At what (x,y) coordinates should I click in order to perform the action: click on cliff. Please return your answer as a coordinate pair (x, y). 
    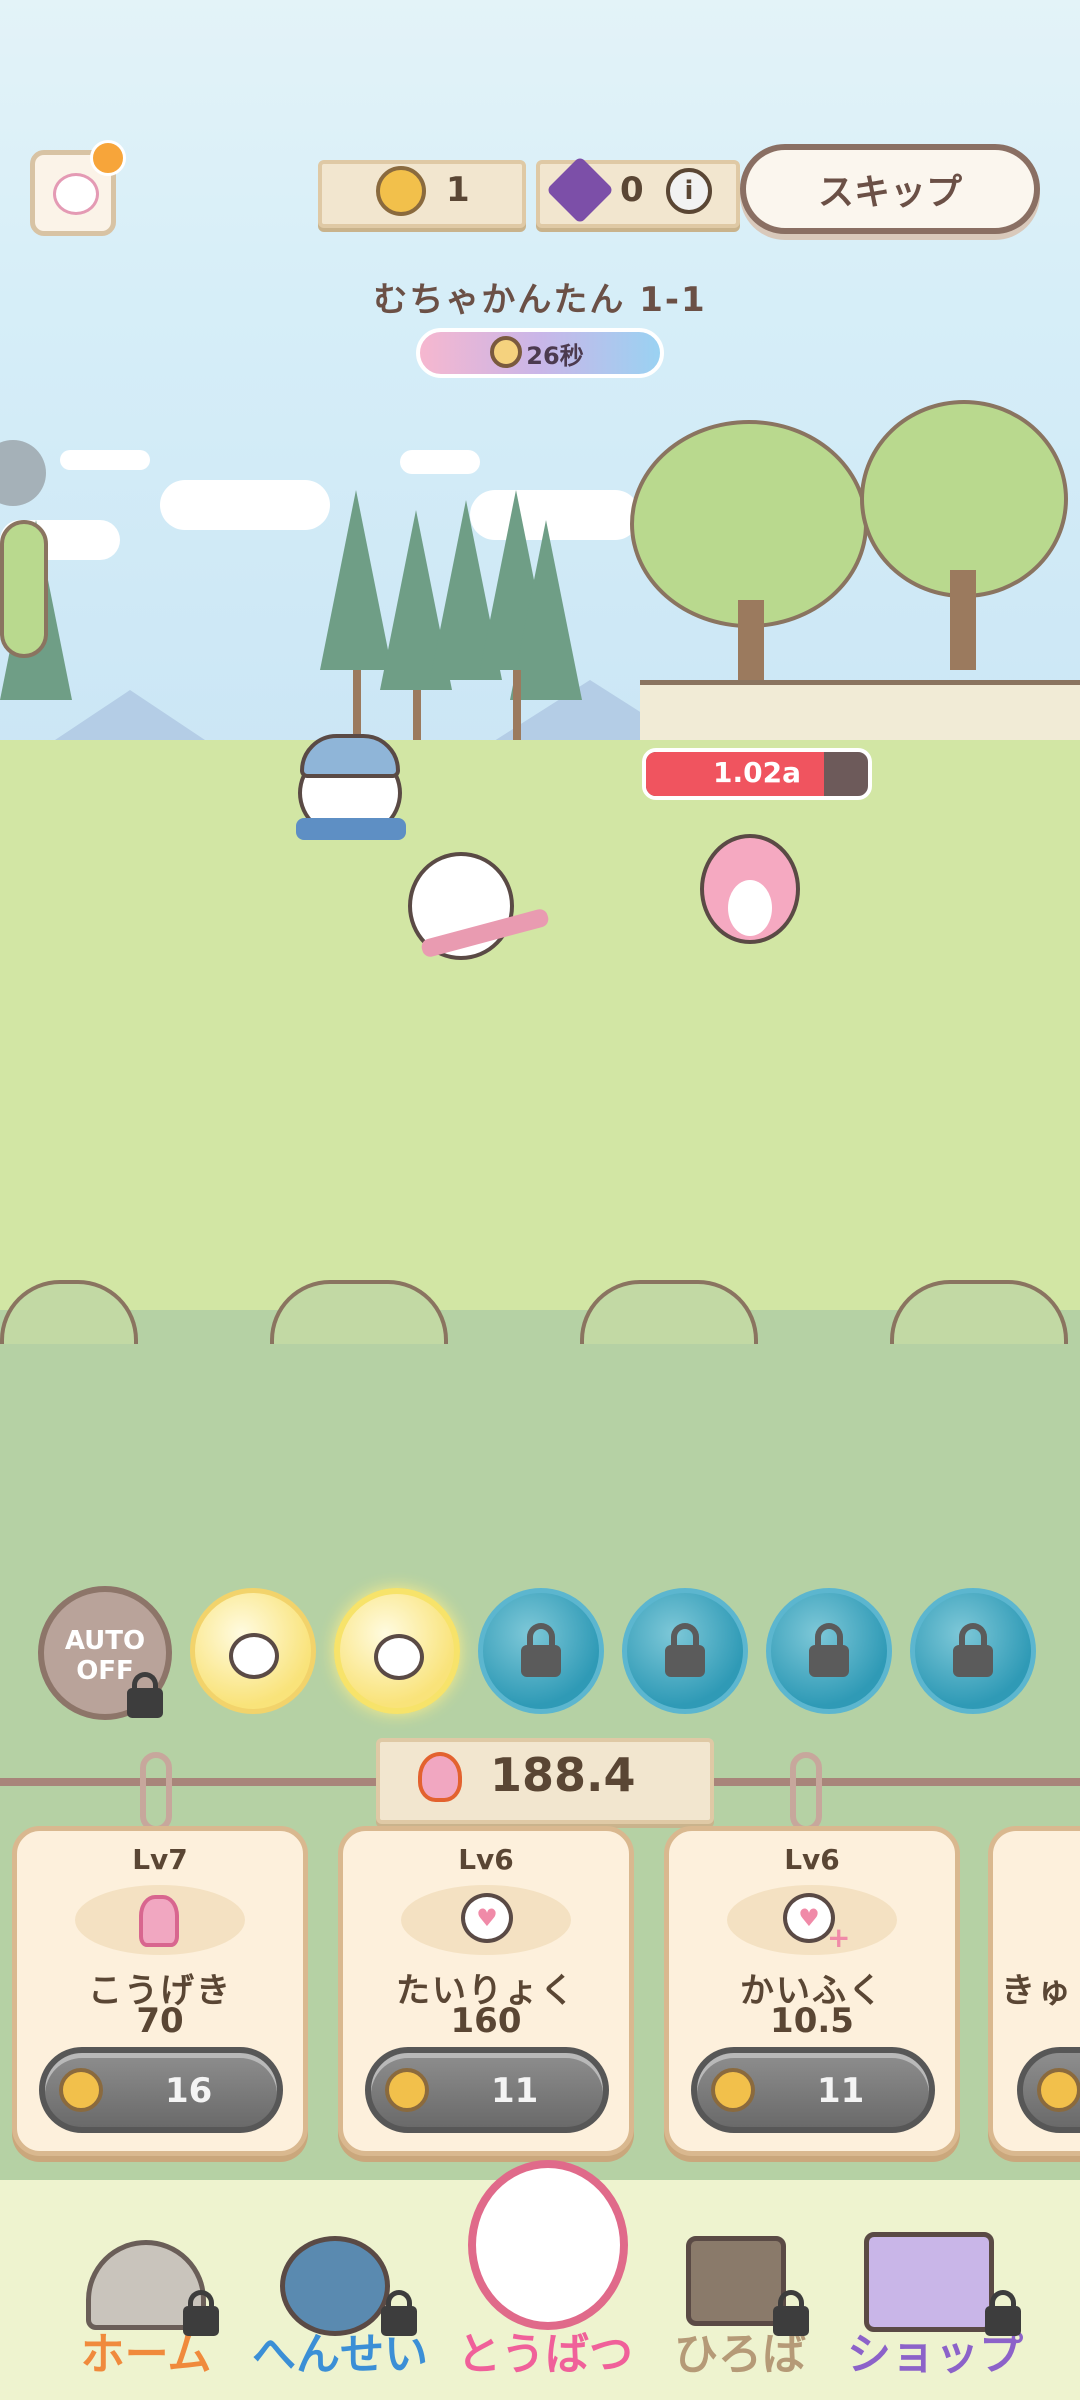
    Looking at the image, I should click on (860, 712).